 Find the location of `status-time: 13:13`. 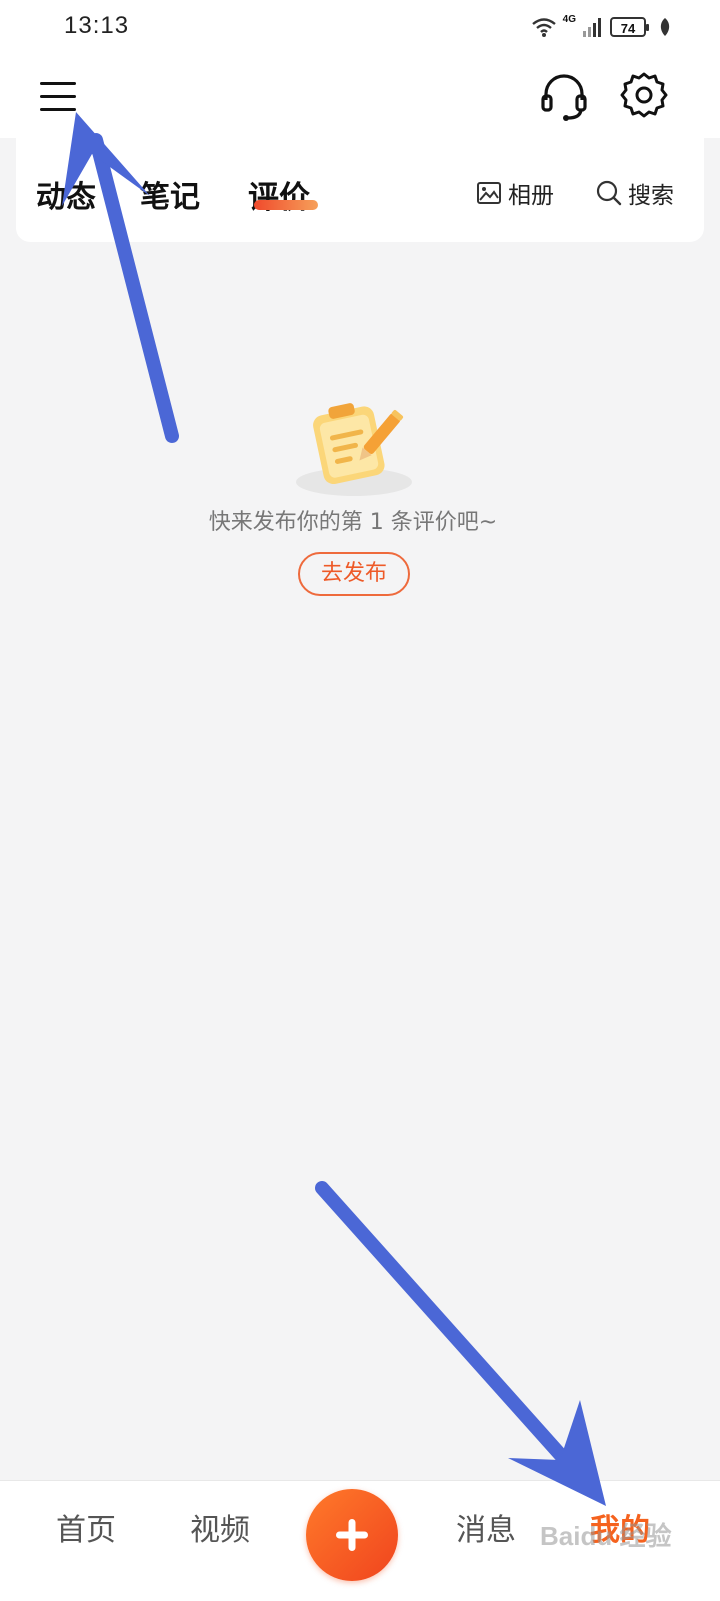

status-time: 13:13 is located at coordinates (97, 25).